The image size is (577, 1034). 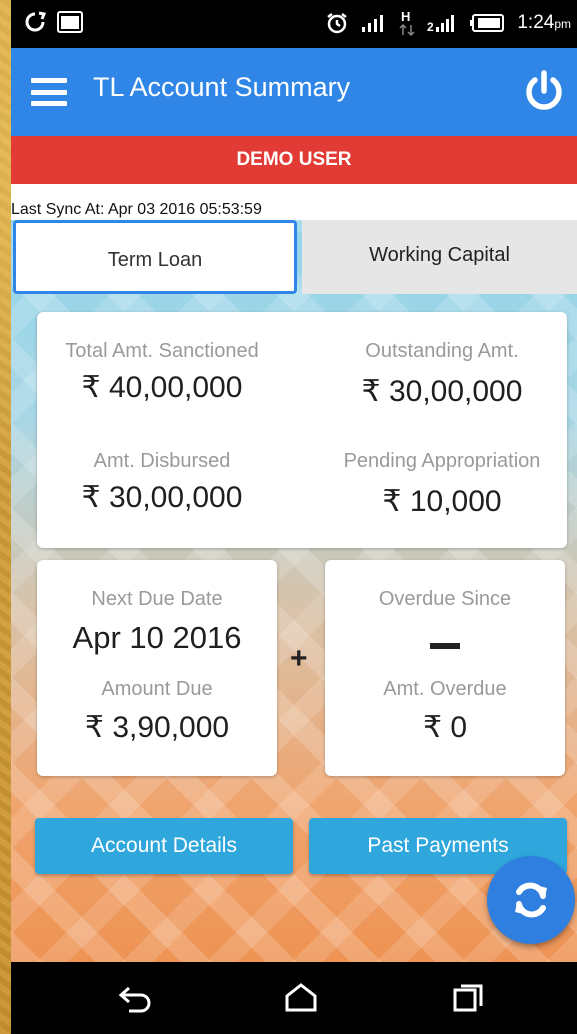 I want to click on amt-overdue-value: ₹ 0, so click(x=445, y=727).